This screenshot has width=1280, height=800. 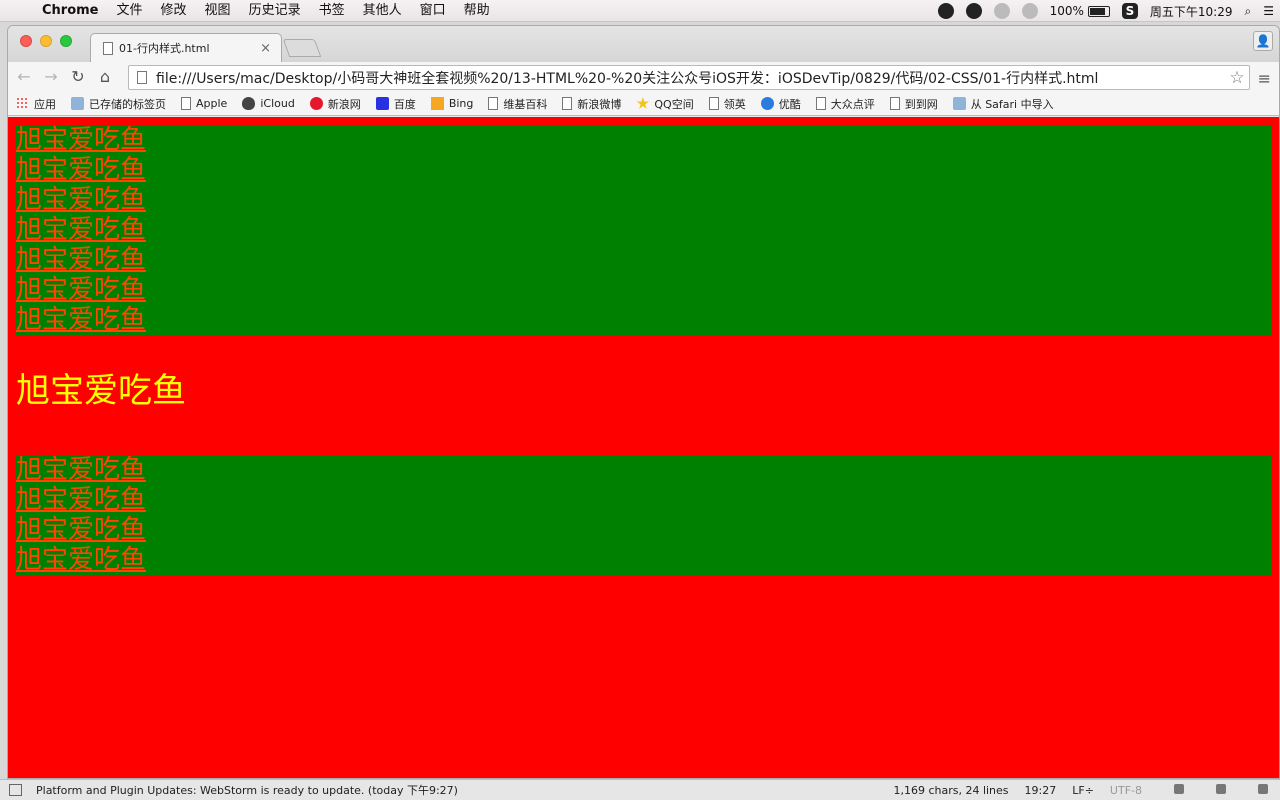 I want to click on bookmark-label: Apple, so click(x=212, y=103).